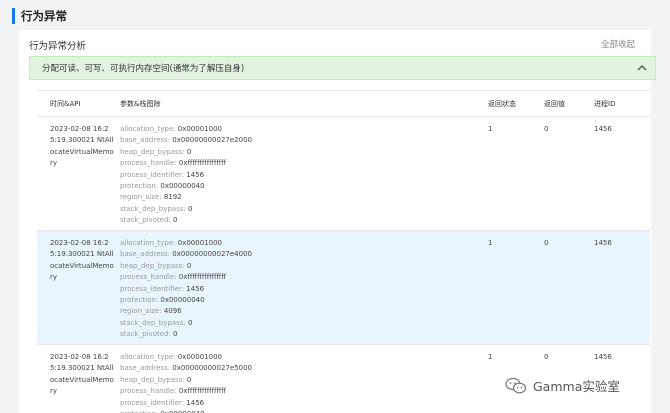 The image size is (670, 413). I want to click on arg-line: base_address: 0x00000000027e4000, so click(300, 254).